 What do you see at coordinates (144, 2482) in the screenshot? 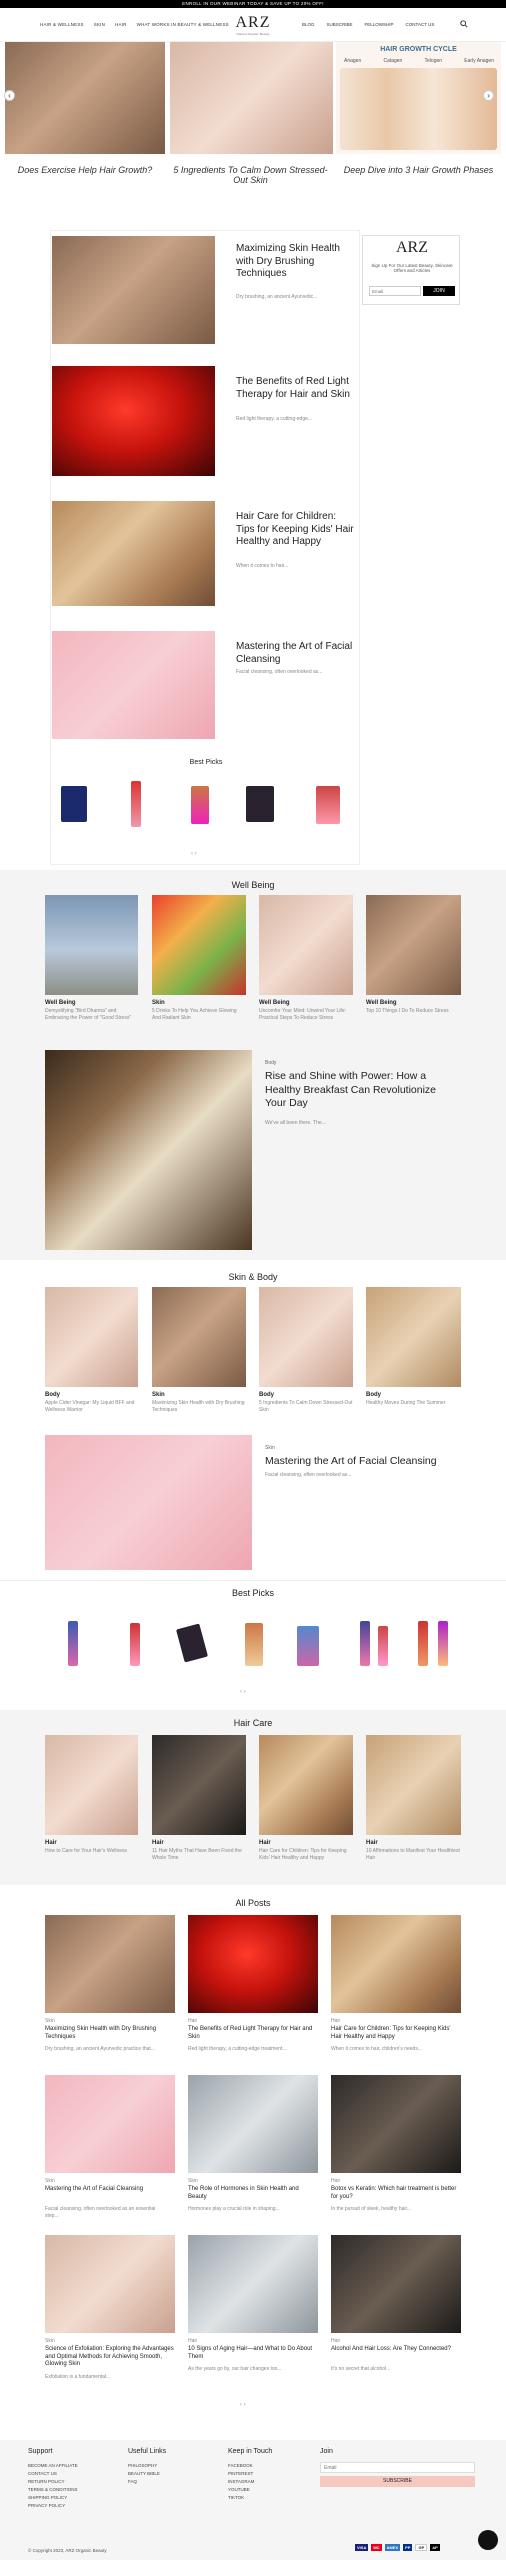
I see `footer-link-faq: FAQ` at bounding box center [144, 2482].